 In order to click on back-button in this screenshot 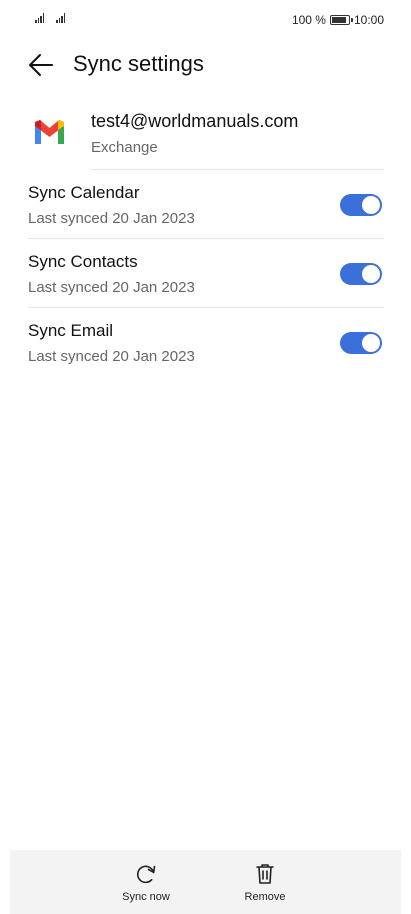, I will do `click(41, 65)`.